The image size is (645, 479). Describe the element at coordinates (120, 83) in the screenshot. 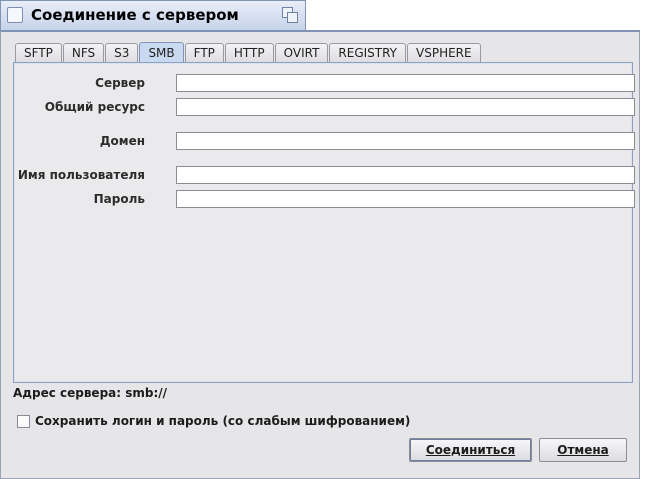

I see `server-label: Сервер` at that location.